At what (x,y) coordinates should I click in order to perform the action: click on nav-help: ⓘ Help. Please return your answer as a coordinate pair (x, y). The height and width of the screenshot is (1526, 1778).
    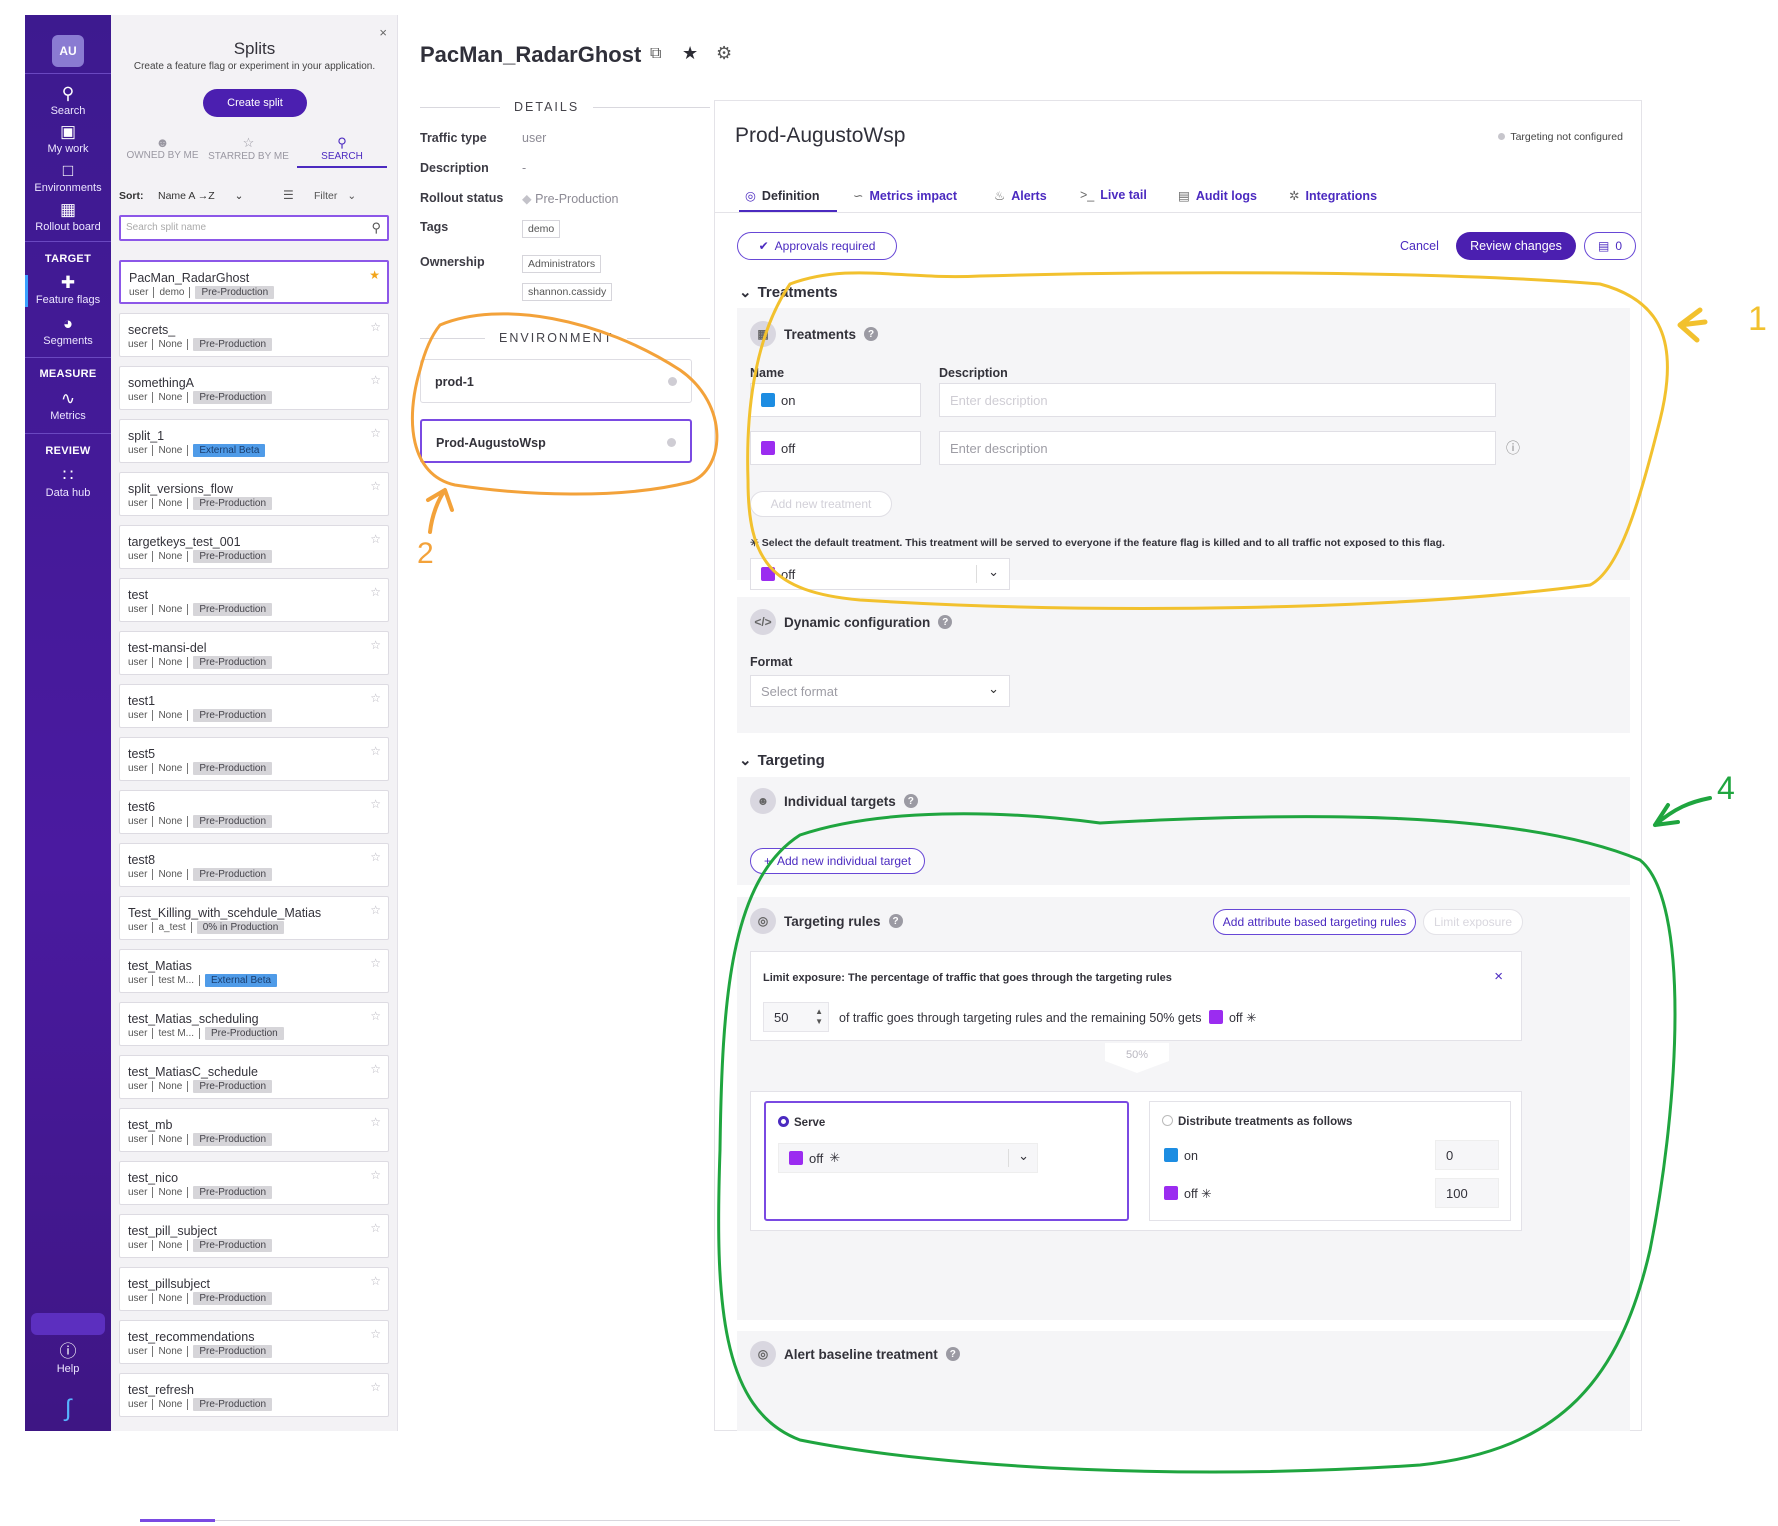
    Looking at the image, I should click on (68, 1359).